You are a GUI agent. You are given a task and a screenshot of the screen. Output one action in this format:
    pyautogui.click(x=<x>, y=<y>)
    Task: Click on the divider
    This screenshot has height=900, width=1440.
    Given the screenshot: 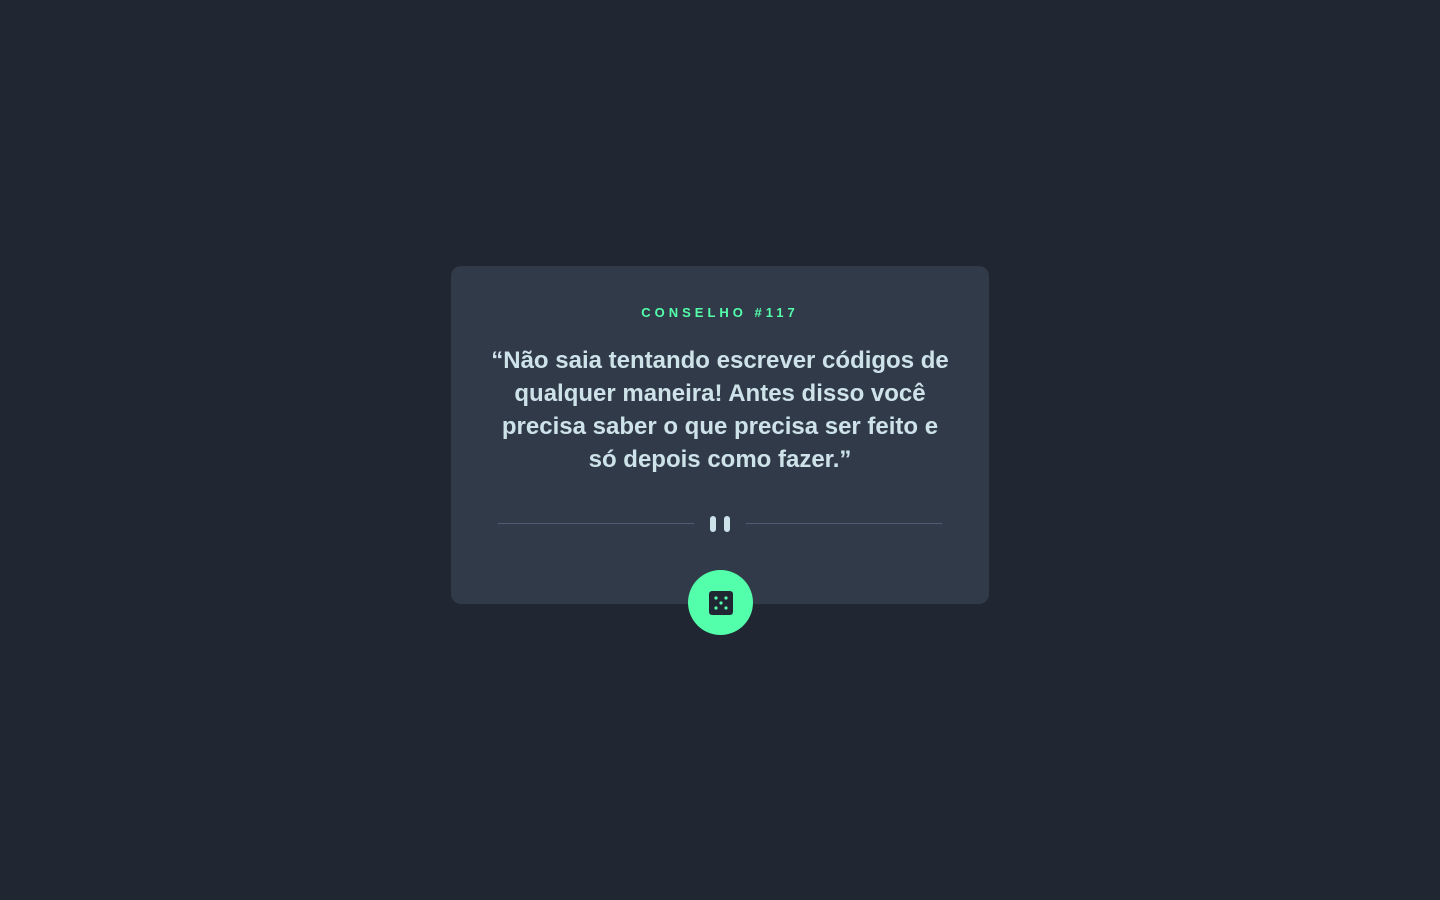 What is the action you would take?
    pyautogui.click(x=720, y=524)
    